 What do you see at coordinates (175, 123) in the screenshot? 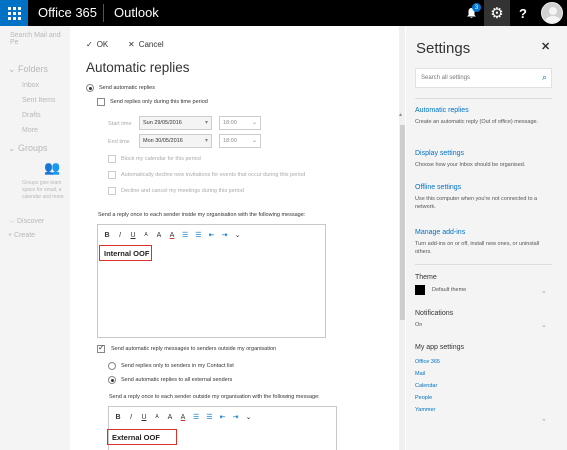
I see `start-date-dropdown: Sun 29/05/2016 ▾` at bounding box center [175, 123].